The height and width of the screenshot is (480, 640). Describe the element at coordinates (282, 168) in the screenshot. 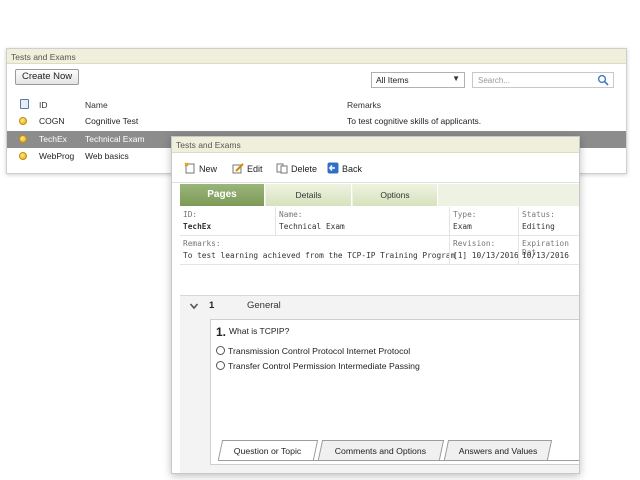

I see `delete-icon` at that location.